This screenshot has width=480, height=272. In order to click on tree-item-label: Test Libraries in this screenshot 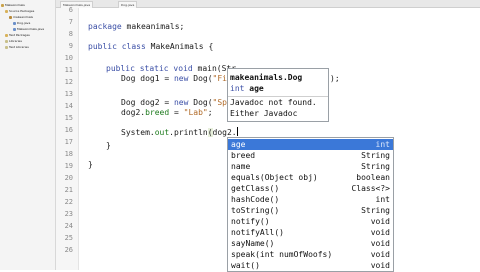, I will do `click(19, 47)`.